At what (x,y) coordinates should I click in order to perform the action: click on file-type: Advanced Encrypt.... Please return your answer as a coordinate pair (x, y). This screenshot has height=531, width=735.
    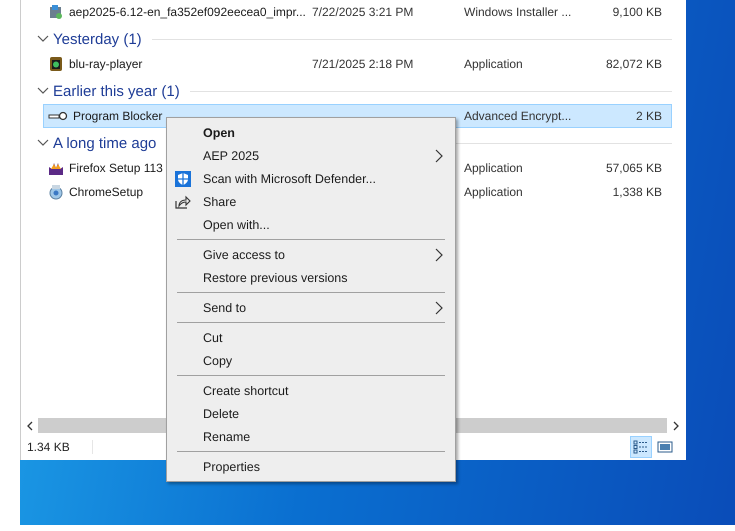
    Looking at the image, I should click on (518, 116).